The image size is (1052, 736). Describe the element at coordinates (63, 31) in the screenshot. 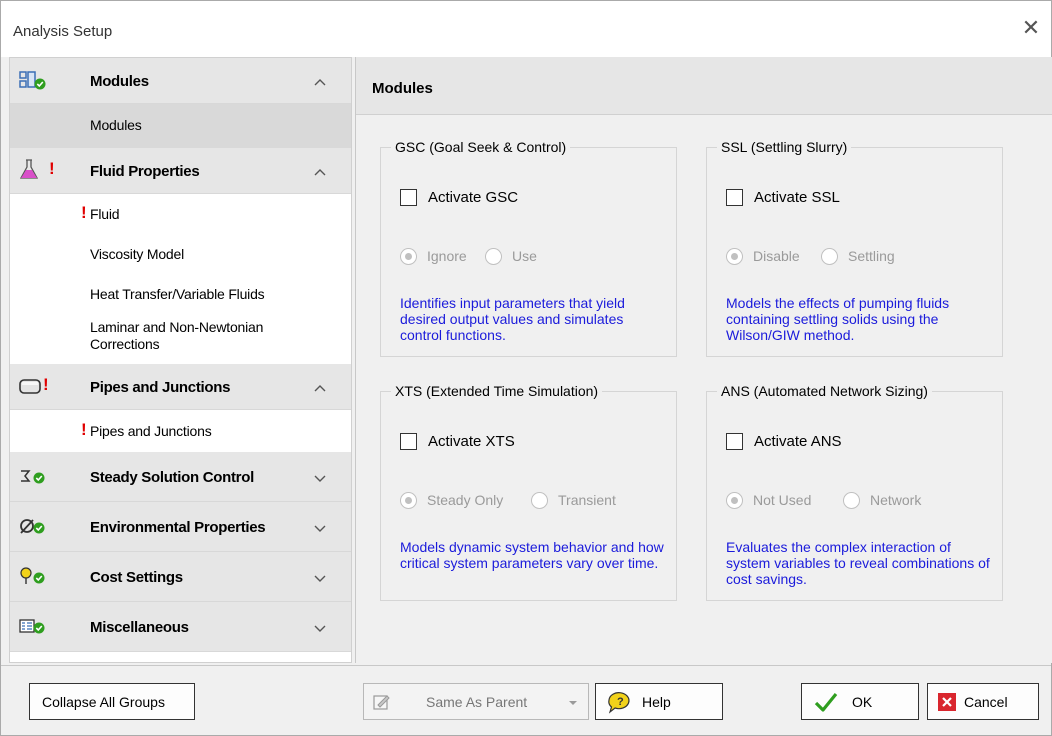

I see `window-title: Analysis Setup` at that location.